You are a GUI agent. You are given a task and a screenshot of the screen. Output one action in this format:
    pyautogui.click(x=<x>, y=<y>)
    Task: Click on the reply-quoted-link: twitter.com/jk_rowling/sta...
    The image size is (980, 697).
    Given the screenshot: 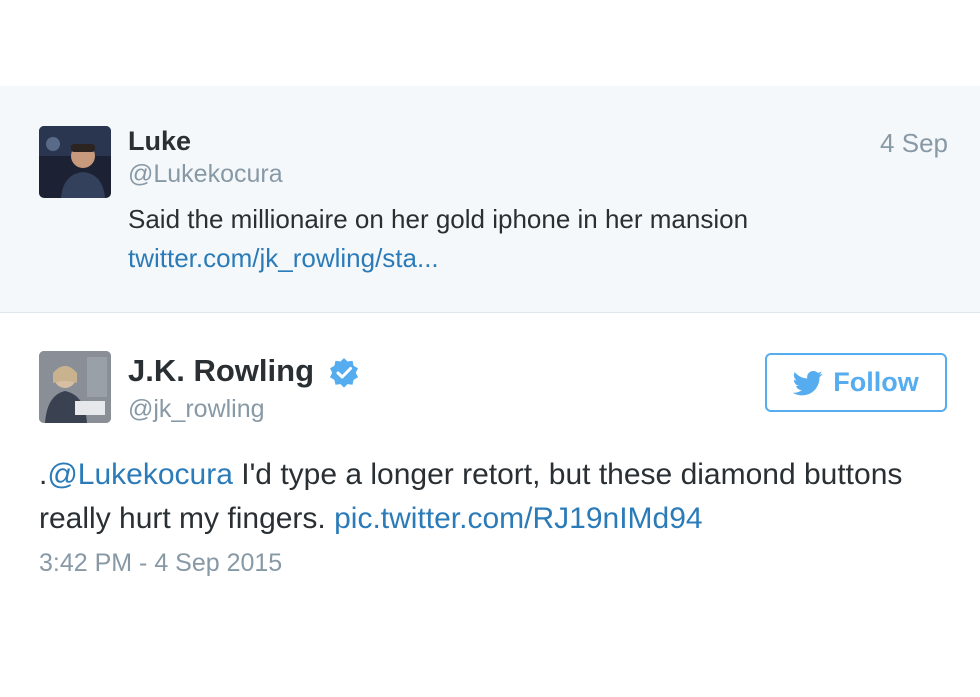 What is the action you would take?
    pyautogui.click(x=283, y=258)
    